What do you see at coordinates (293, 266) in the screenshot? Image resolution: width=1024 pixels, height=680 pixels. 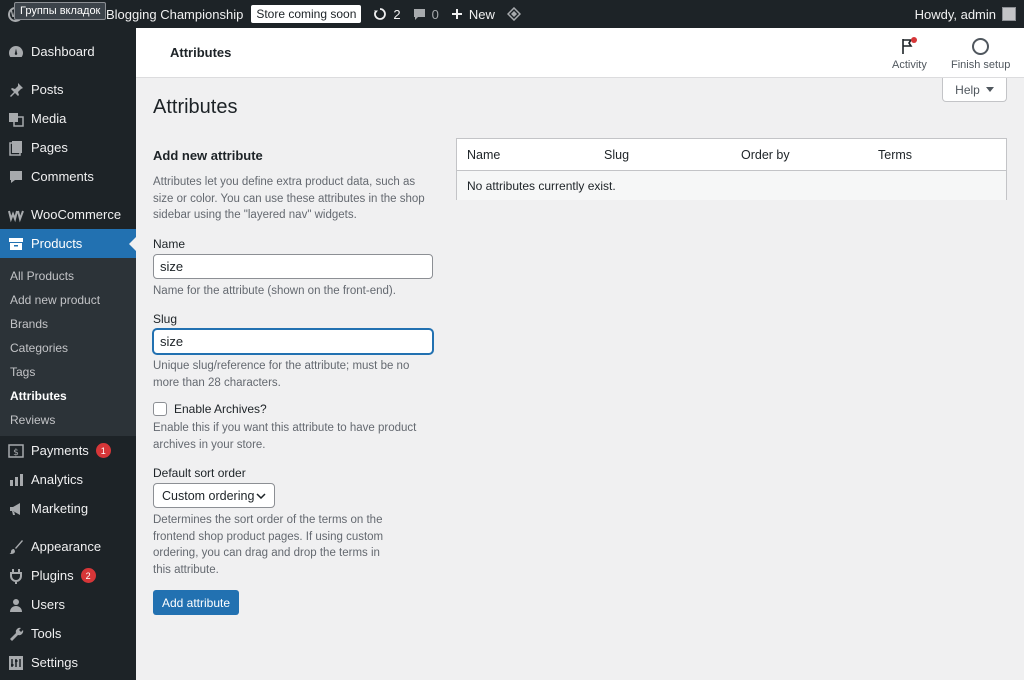 I see `name-field` at bounding box center [293, 266].